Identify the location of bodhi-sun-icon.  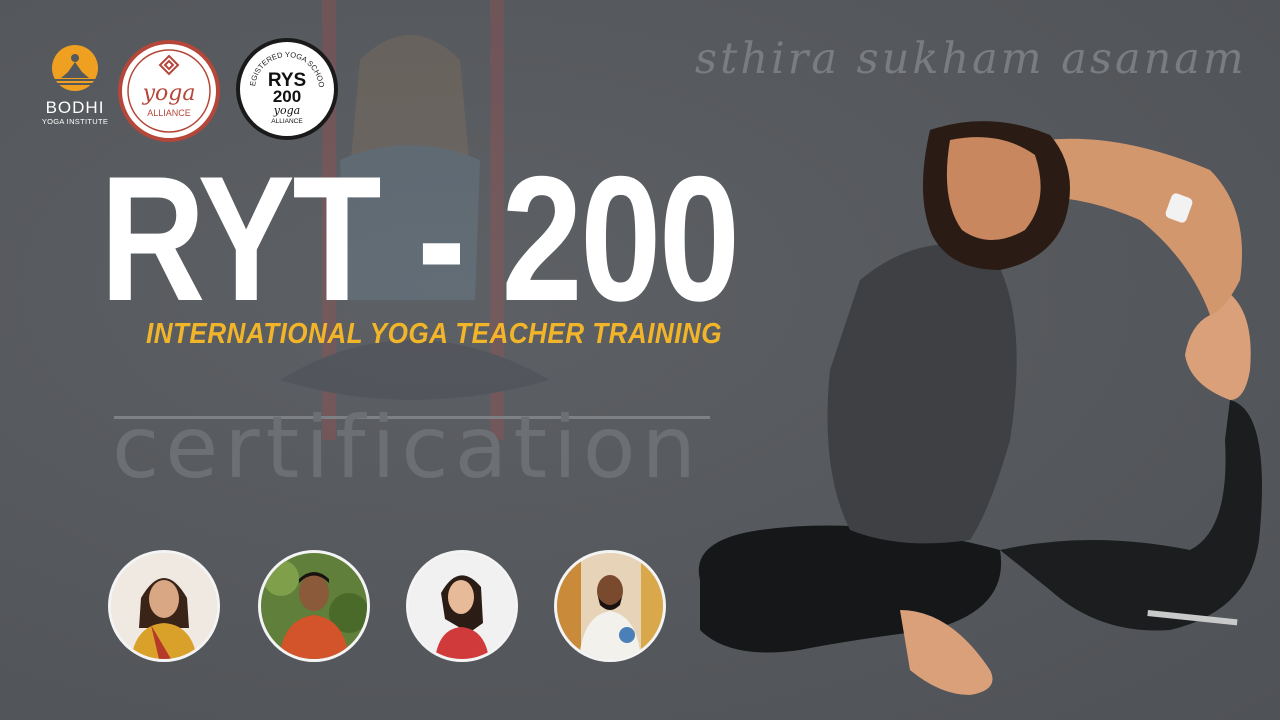
(75, 68).